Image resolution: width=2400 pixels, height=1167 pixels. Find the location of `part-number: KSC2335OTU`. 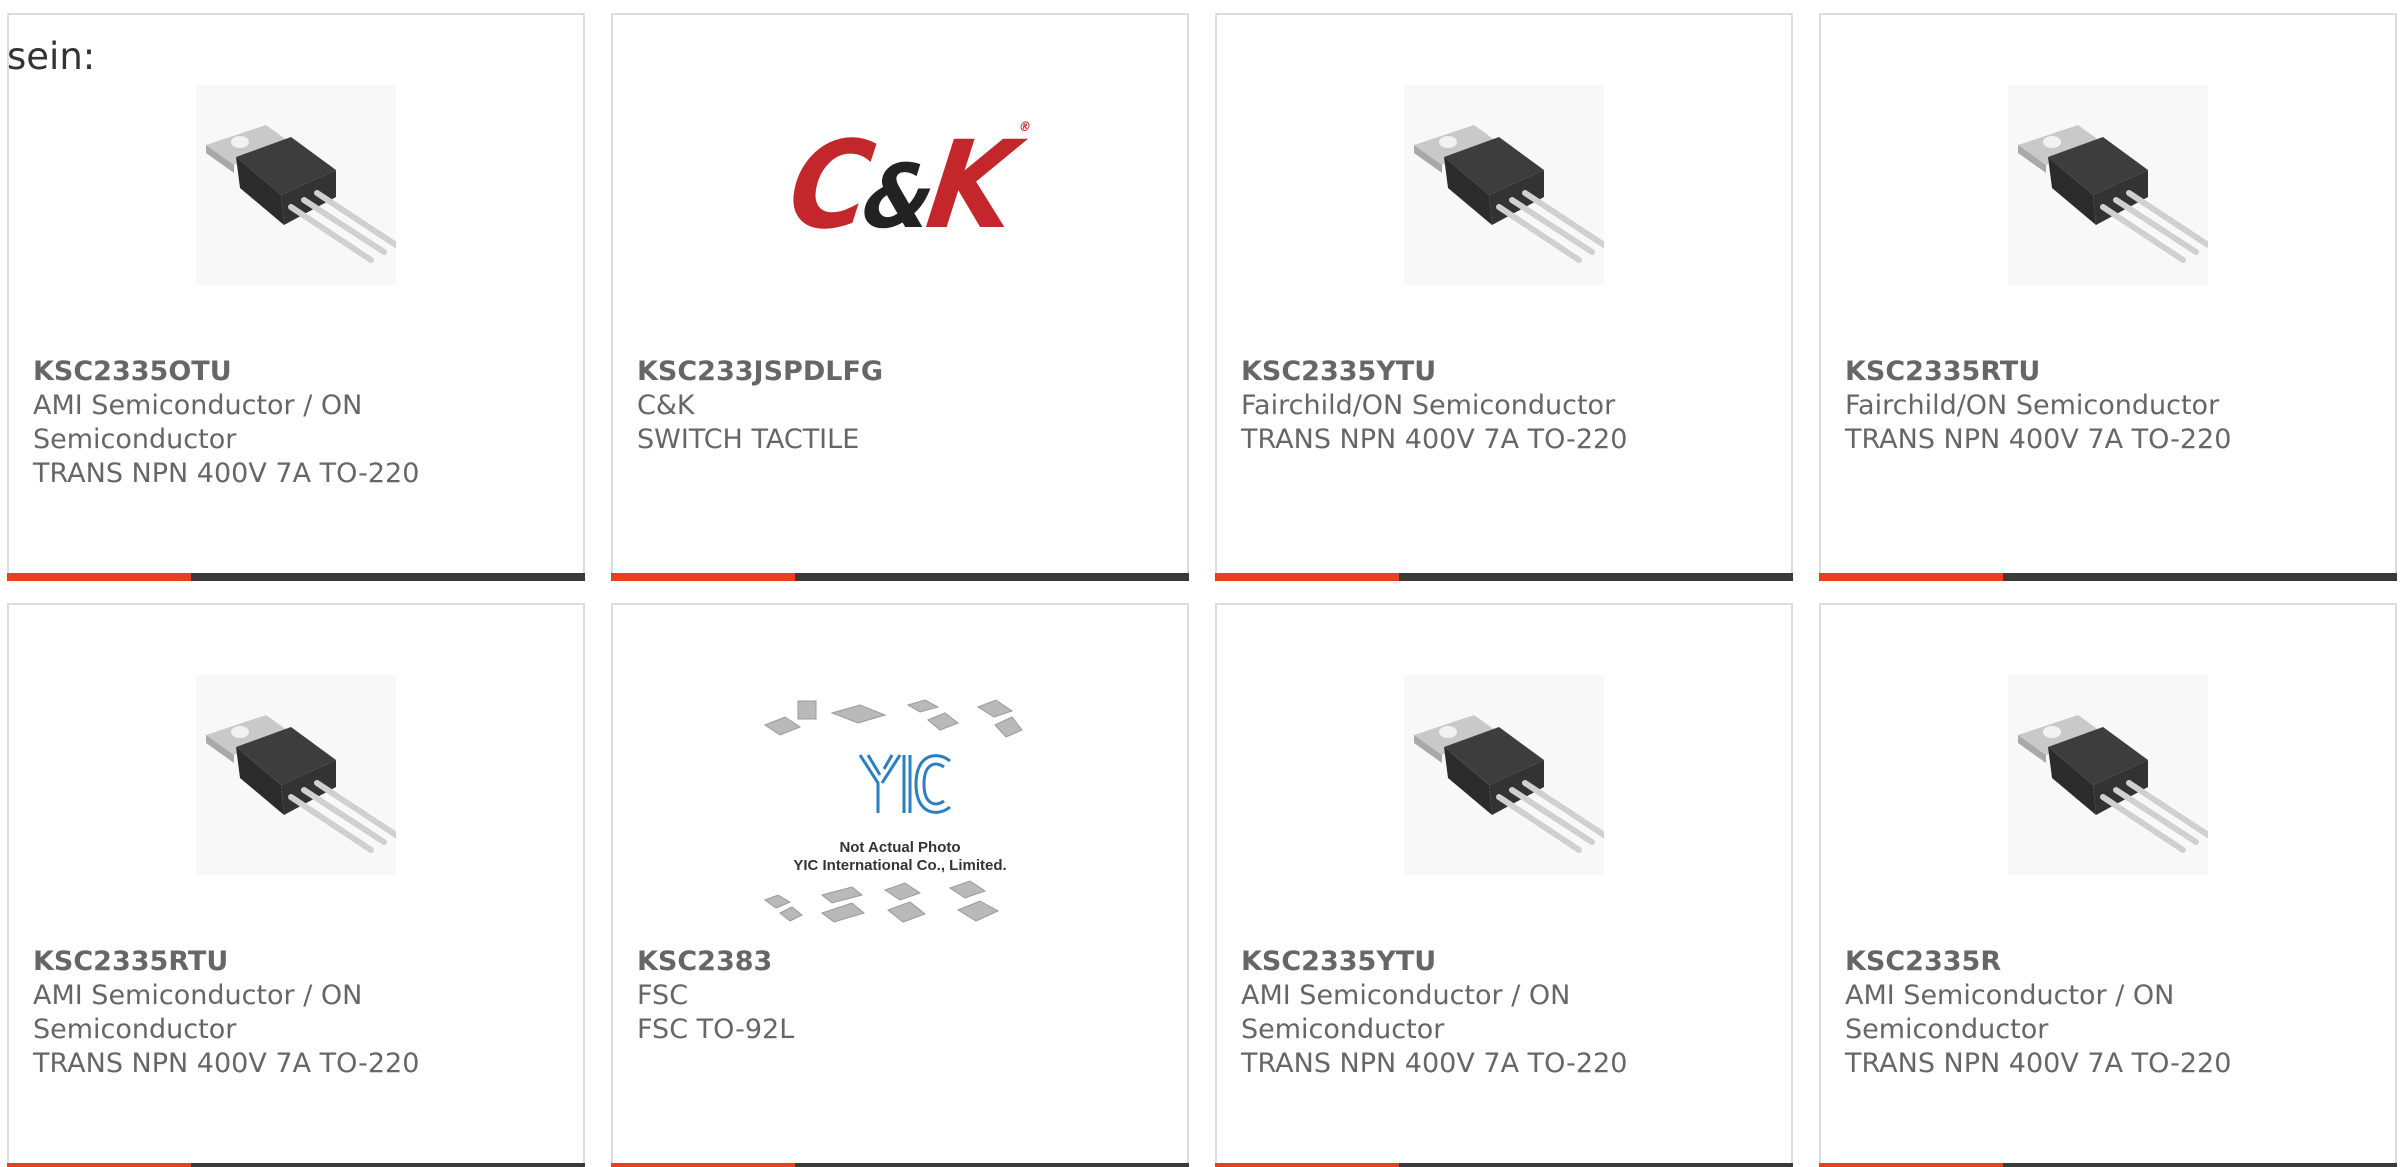

part-number: KSC2335OTU is located at coordinates (233, 372).